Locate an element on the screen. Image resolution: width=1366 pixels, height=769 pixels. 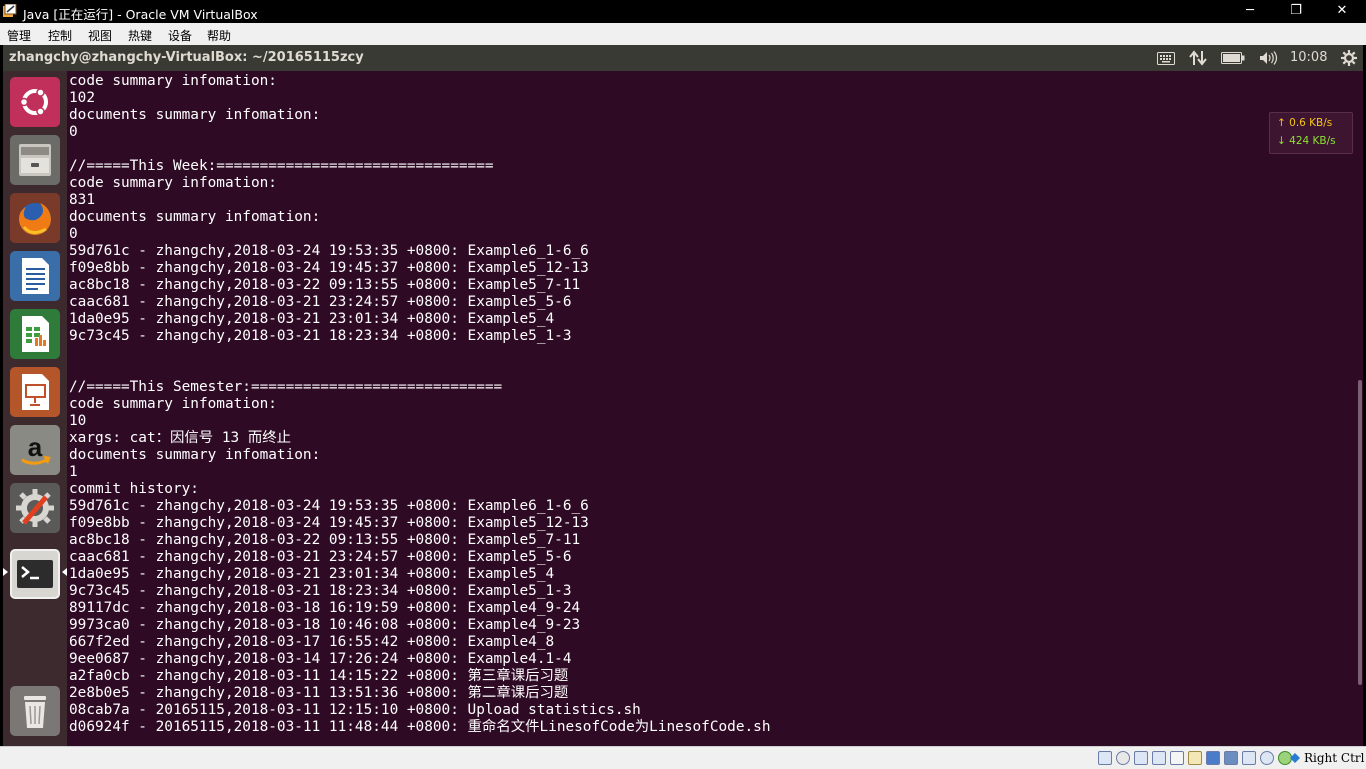
presentation-impress-icon is located at coordinates (35, 392).